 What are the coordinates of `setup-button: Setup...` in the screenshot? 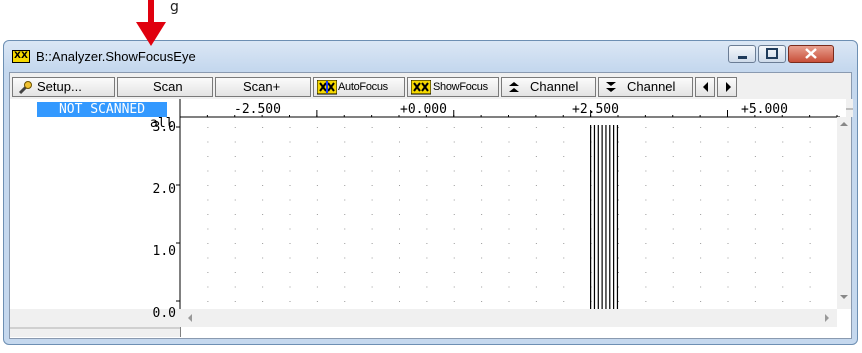 It's located at (63, 87).